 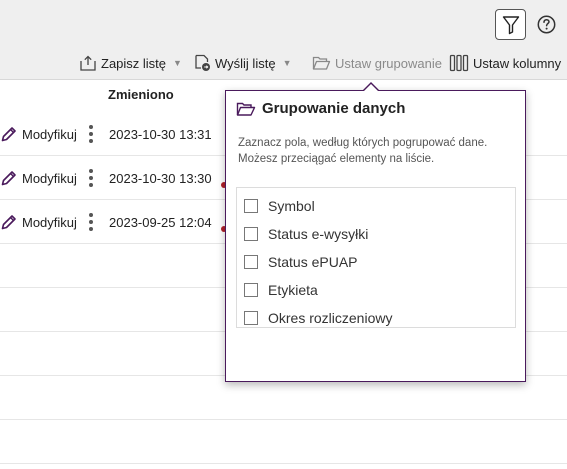 I want to click on grouping-popup-title-text: Grupowanie danych, so click(x=334, y=108).